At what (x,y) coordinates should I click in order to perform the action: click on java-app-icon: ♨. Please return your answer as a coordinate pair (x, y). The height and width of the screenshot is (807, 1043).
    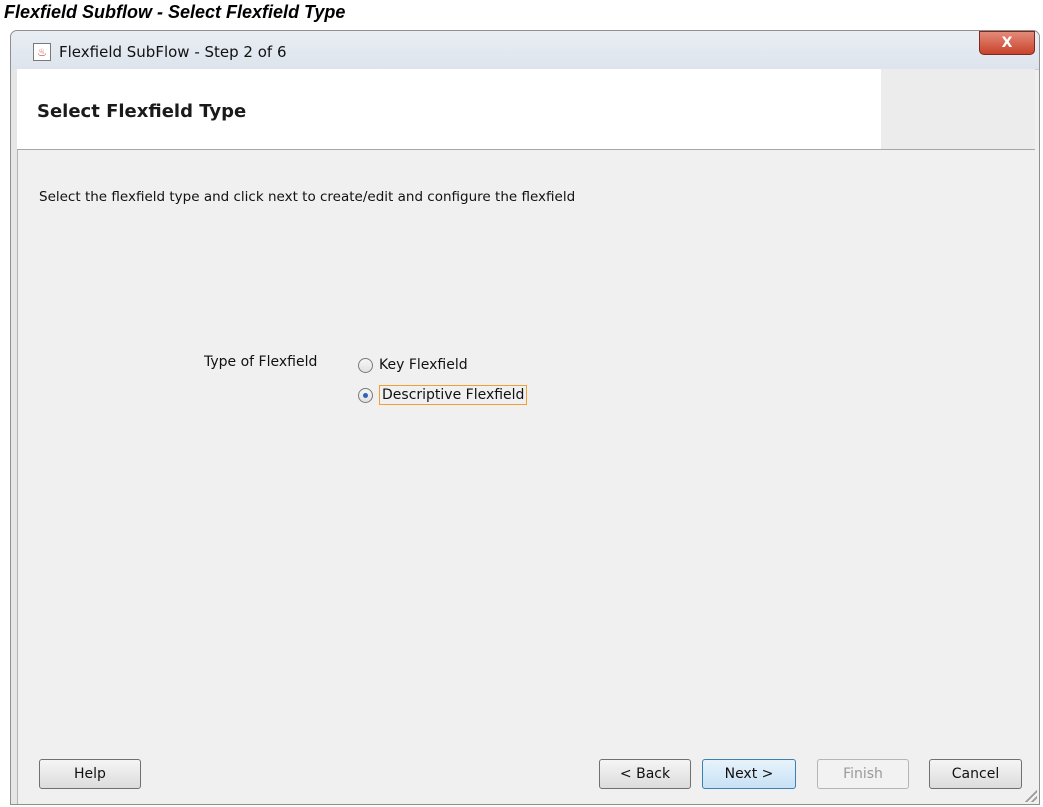
    Looking at the image, I should click on (42, 52).